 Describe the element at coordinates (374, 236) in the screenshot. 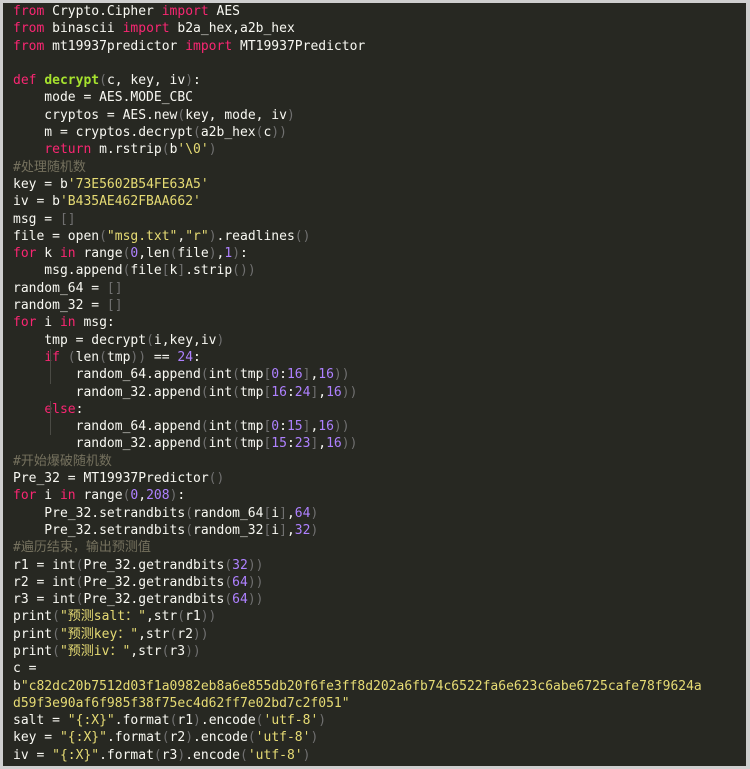

I see `code-line: file = open("msg.txt","r").readlines()` at that location.